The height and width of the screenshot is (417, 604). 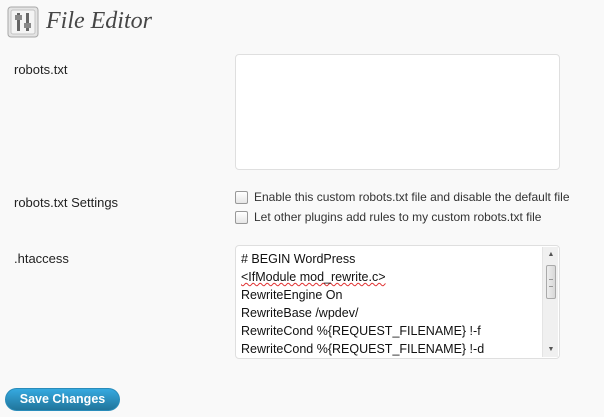 What do you see at coordinates (62, 399) in the screenshot?
I see `save-changes-button: Save Changes` at bounding box center [62, 399].